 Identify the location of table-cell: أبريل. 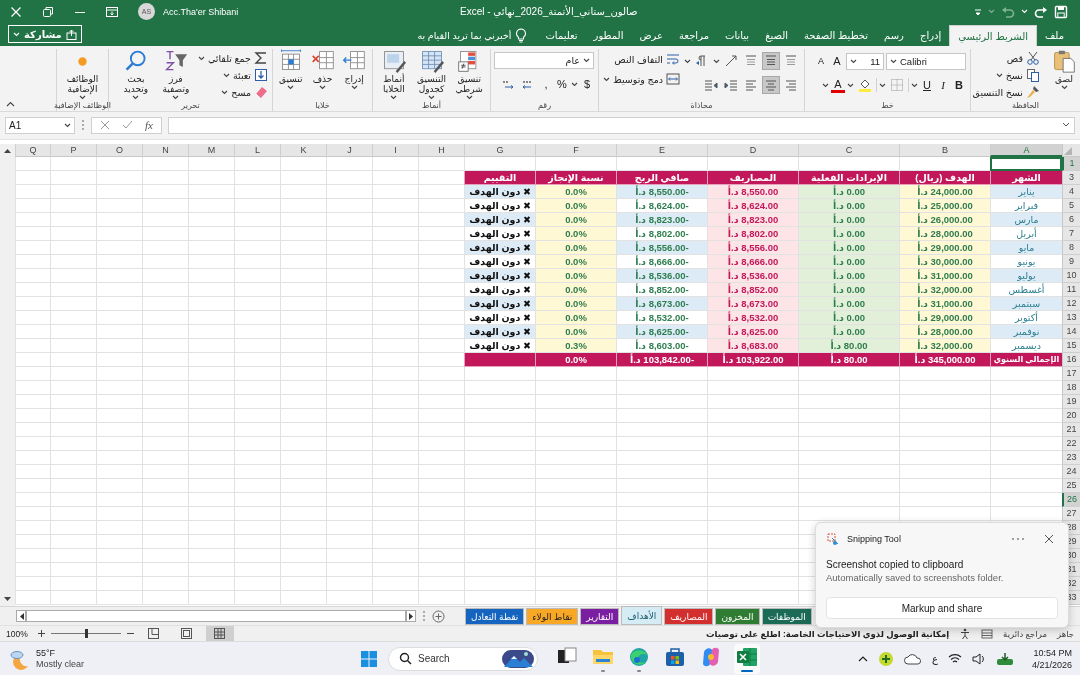
(1026, 234).